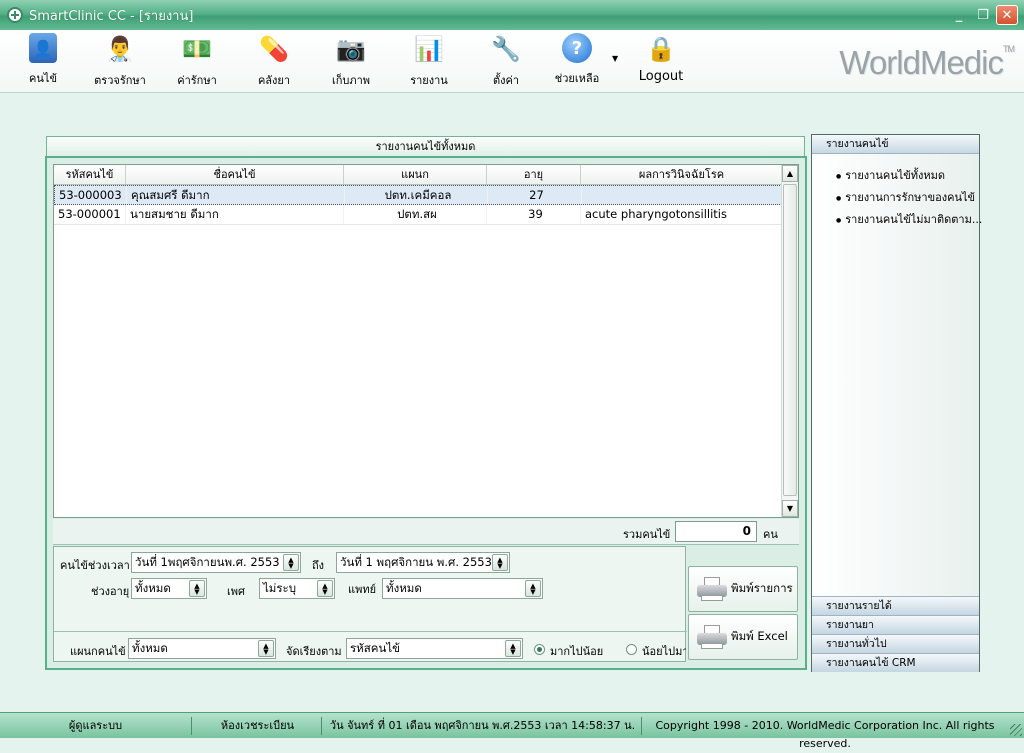  What do you see at coordinates (43, 78) in the screenshot?
I see `toolbar-patient-label: คนไข้` at bounding box center [43, 78].